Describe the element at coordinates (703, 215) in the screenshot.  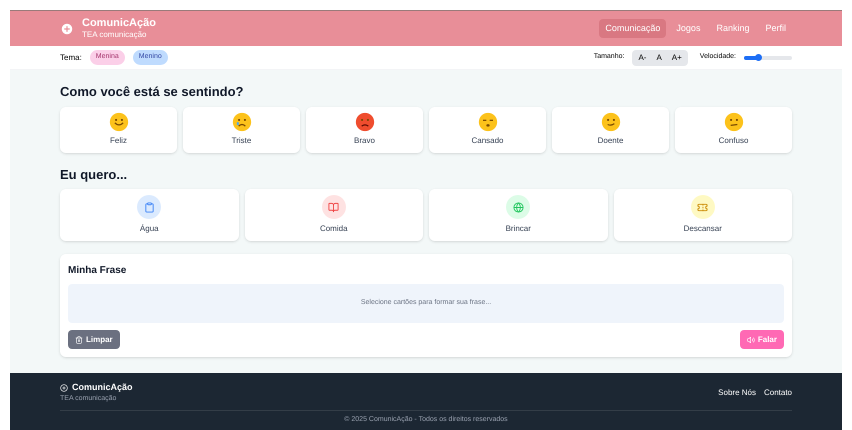
I see `want-card: Descansar` at that location.